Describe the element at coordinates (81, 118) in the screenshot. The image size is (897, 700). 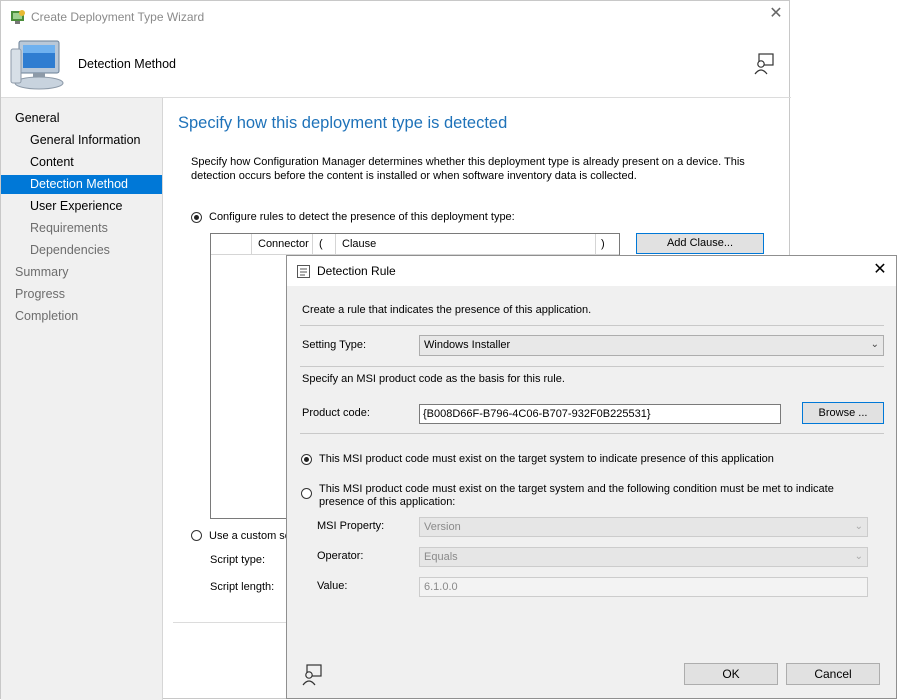
I see `nav-item-general: General` at that location.